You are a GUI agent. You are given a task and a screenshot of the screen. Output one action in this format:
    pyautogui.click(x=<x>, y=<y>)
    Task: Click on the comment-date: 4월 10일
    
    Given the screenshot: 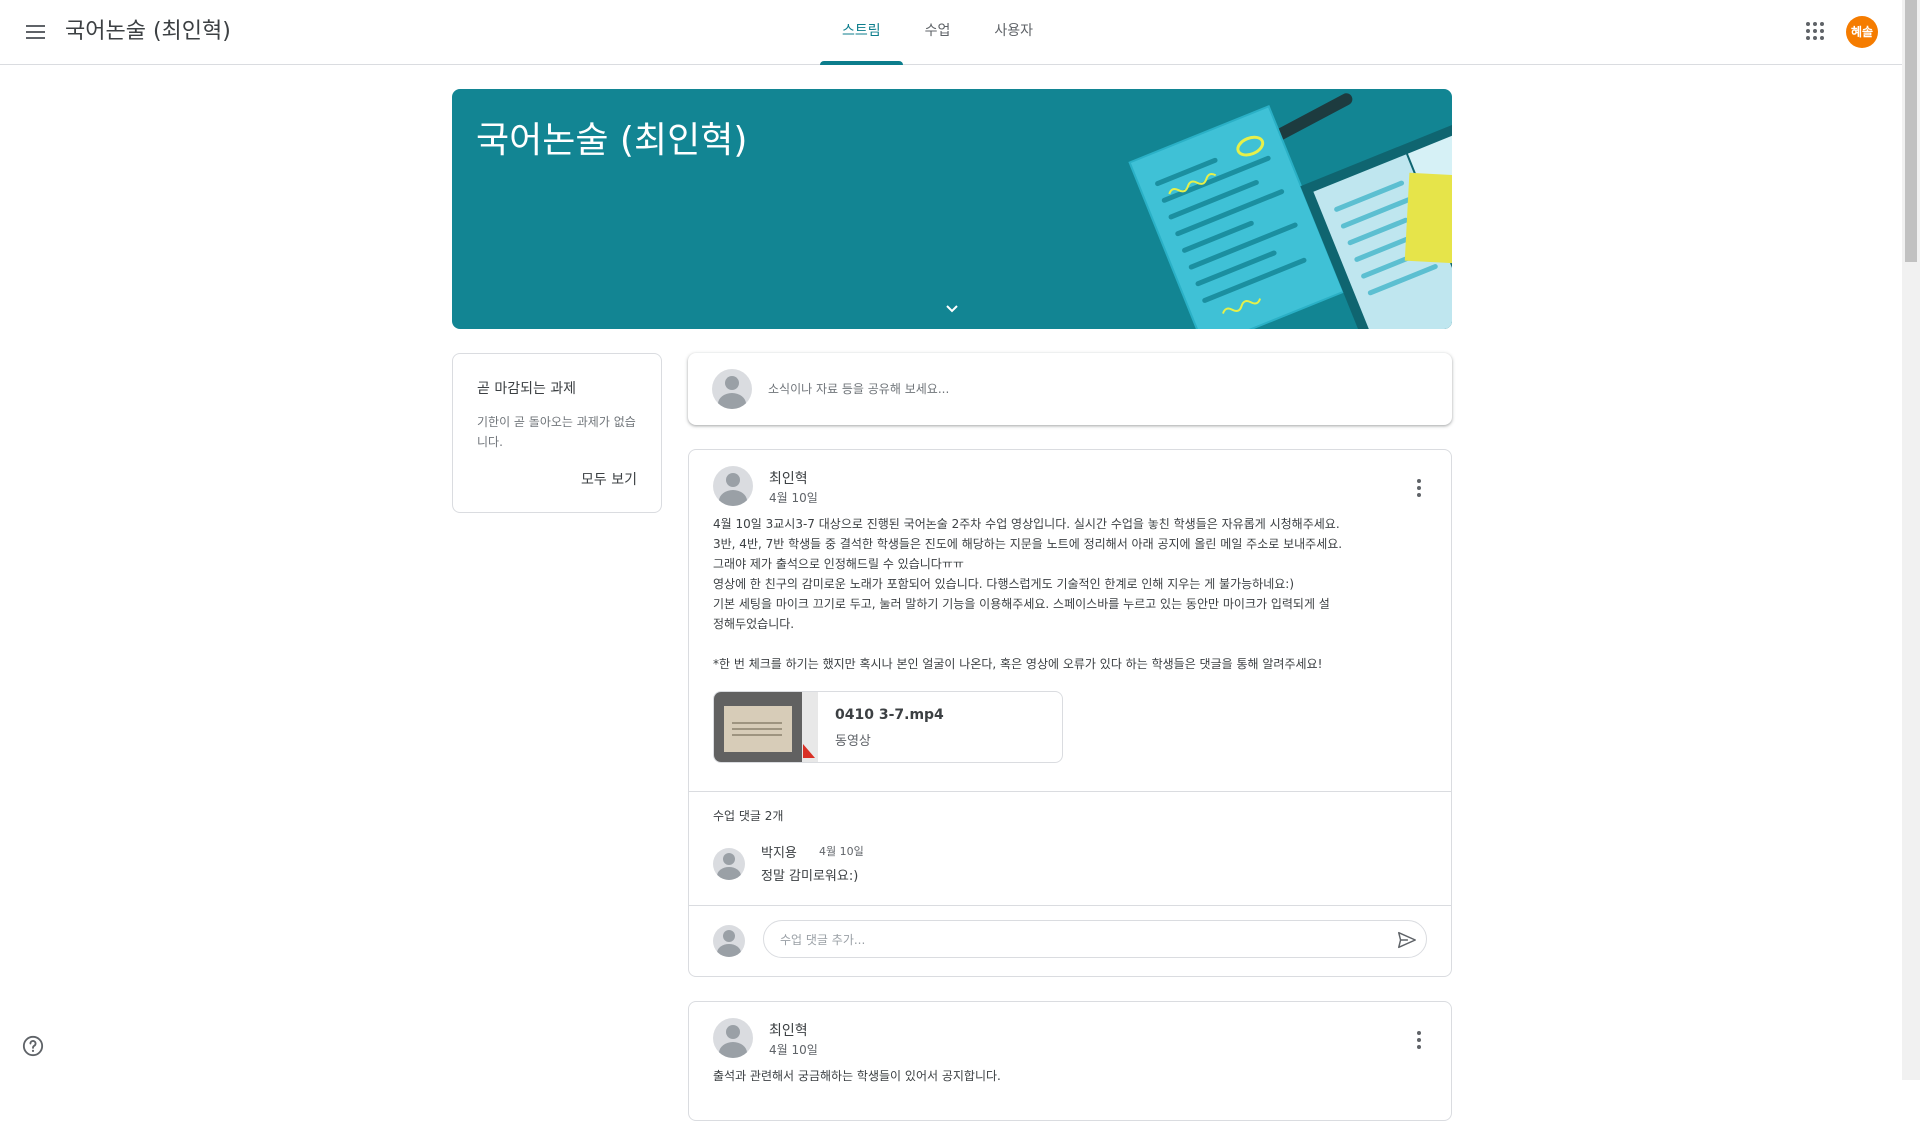 What is the action you would take?
    pyautogui.click(x=841, y=851)
    